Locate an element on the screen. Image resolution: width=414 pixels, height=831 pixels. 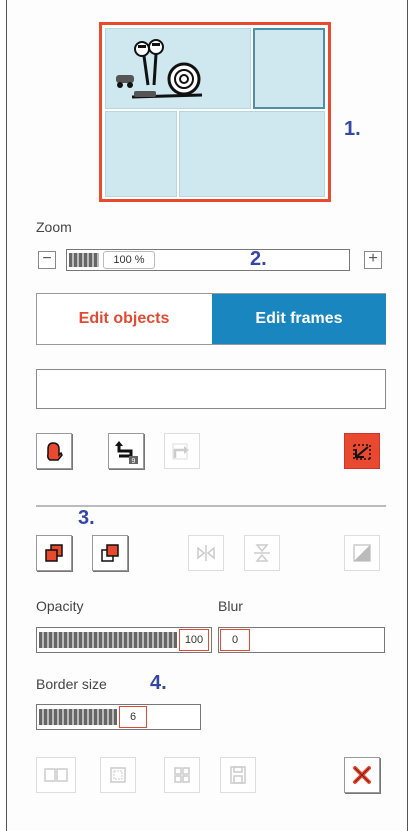
layout-two-button is located at coordinates (56, 775).